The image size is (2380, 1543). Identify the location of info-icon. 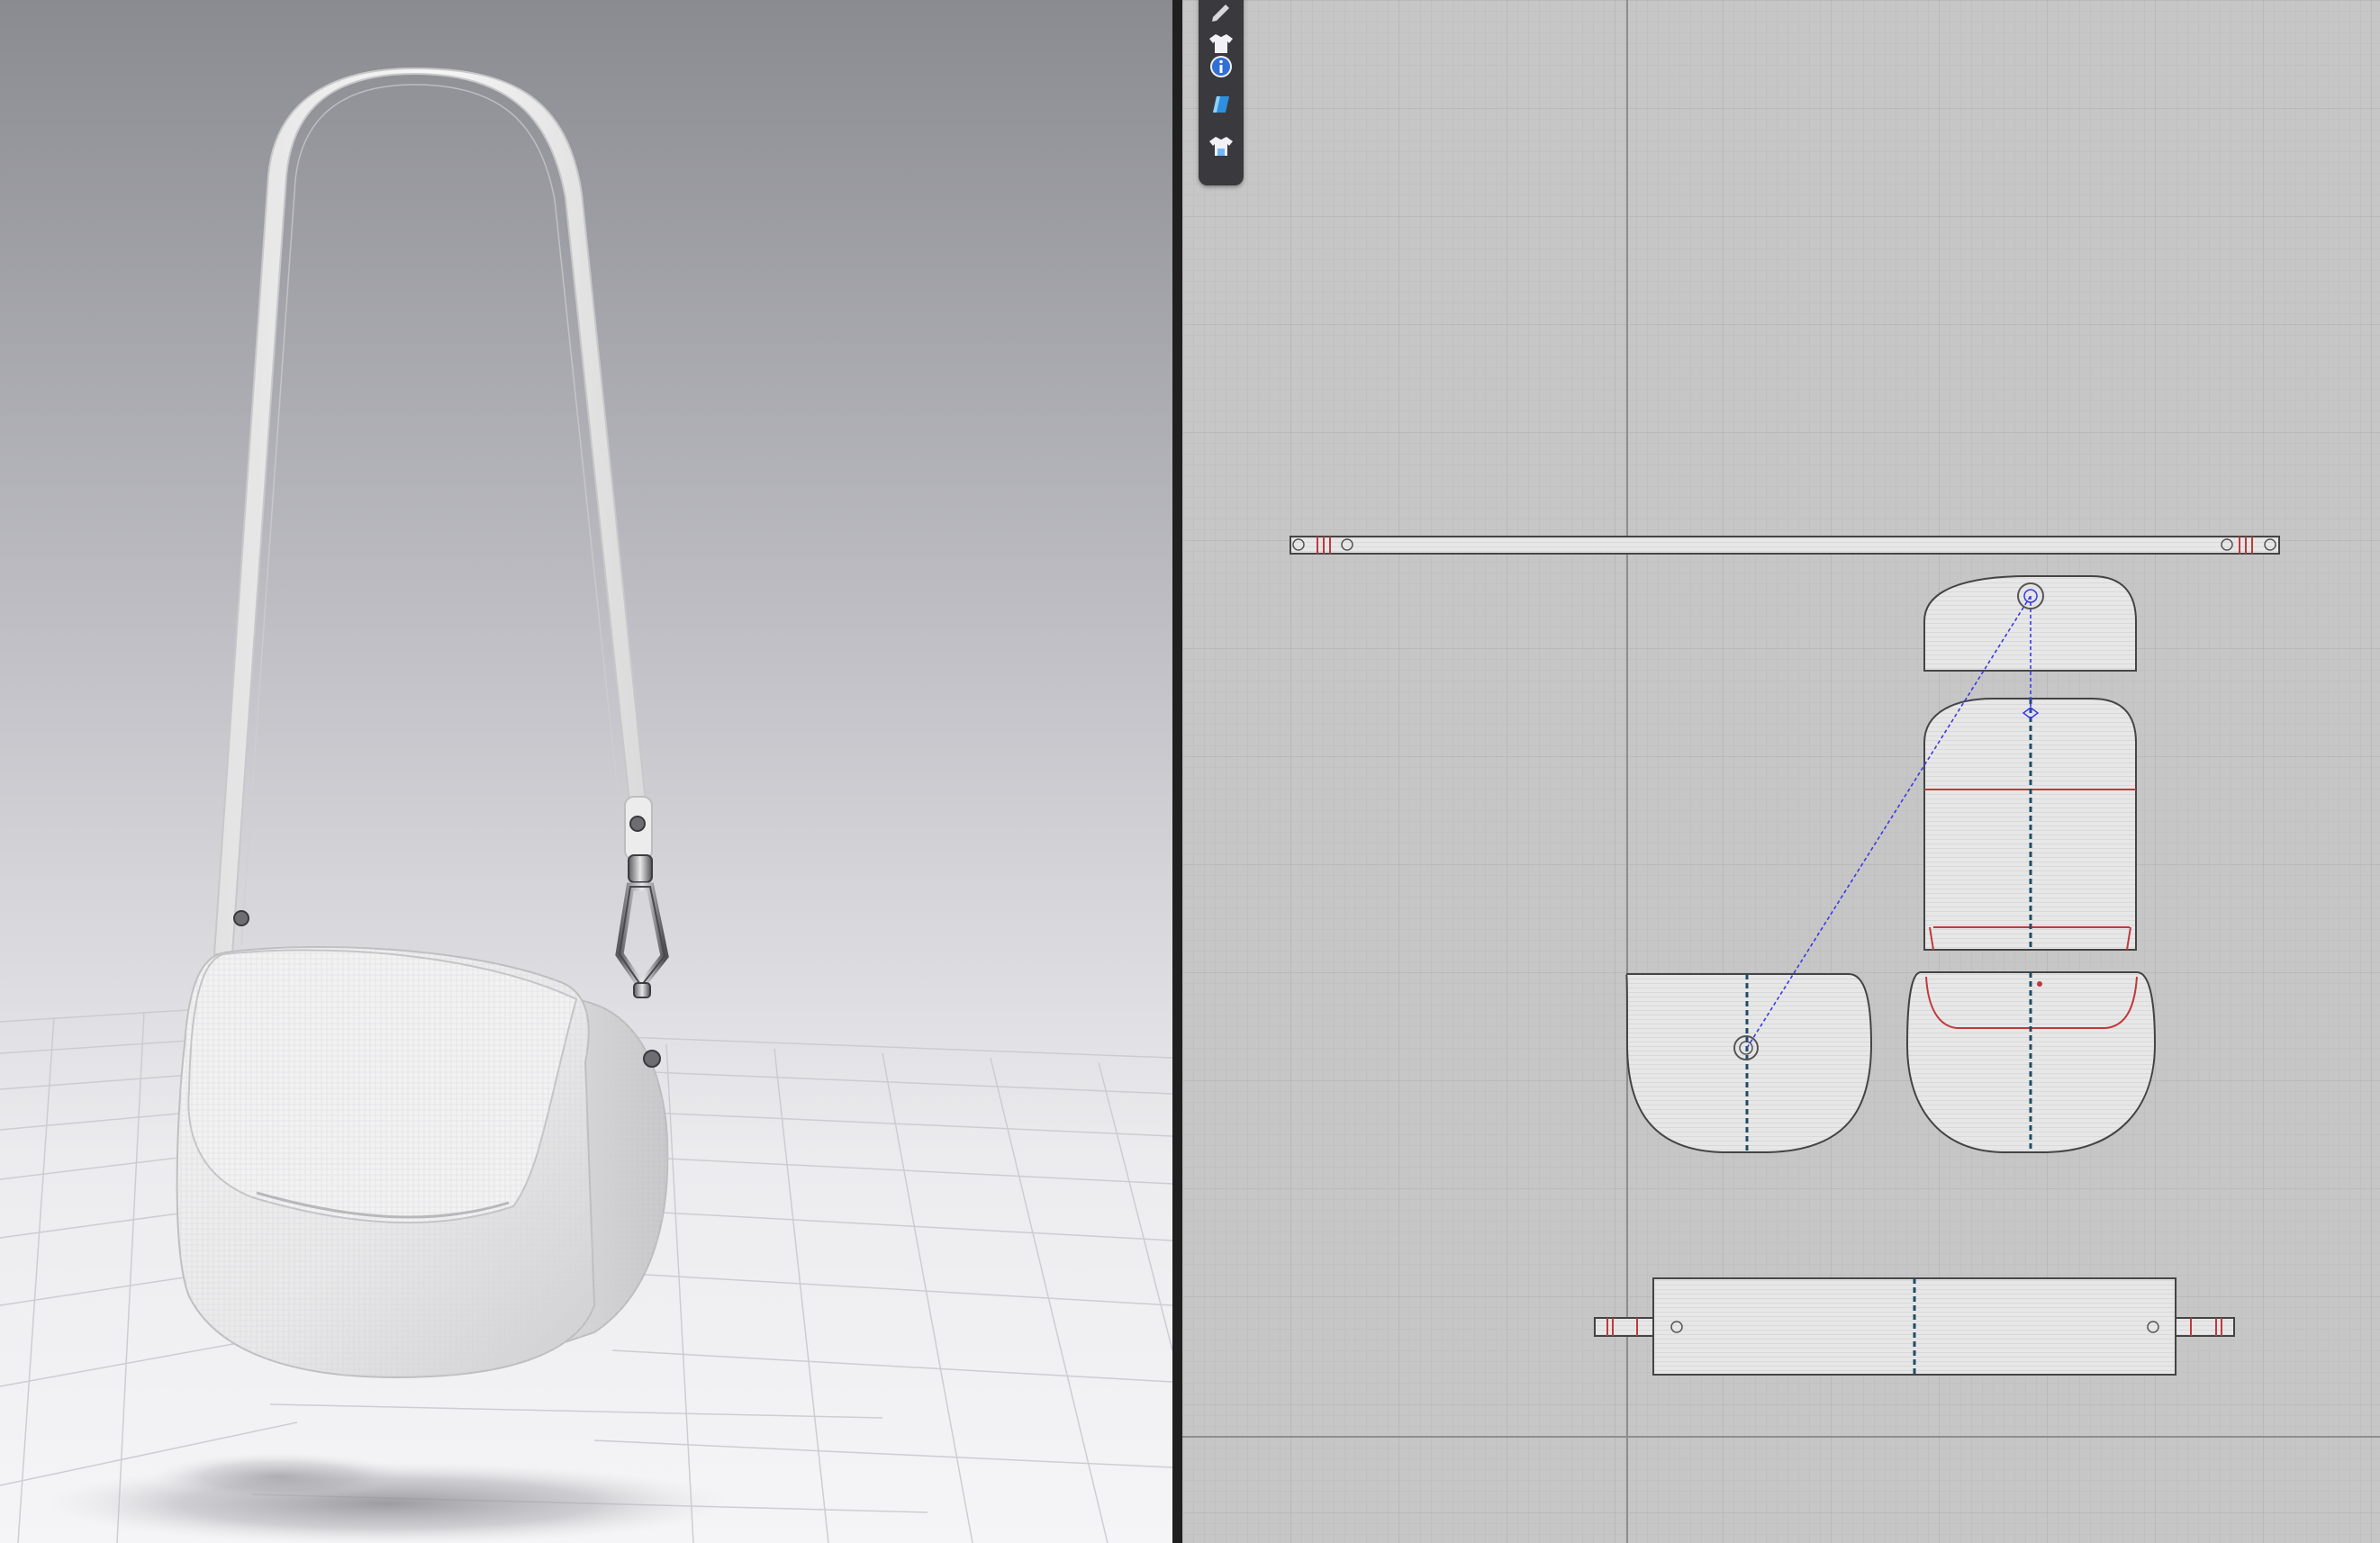
(1221, 67).